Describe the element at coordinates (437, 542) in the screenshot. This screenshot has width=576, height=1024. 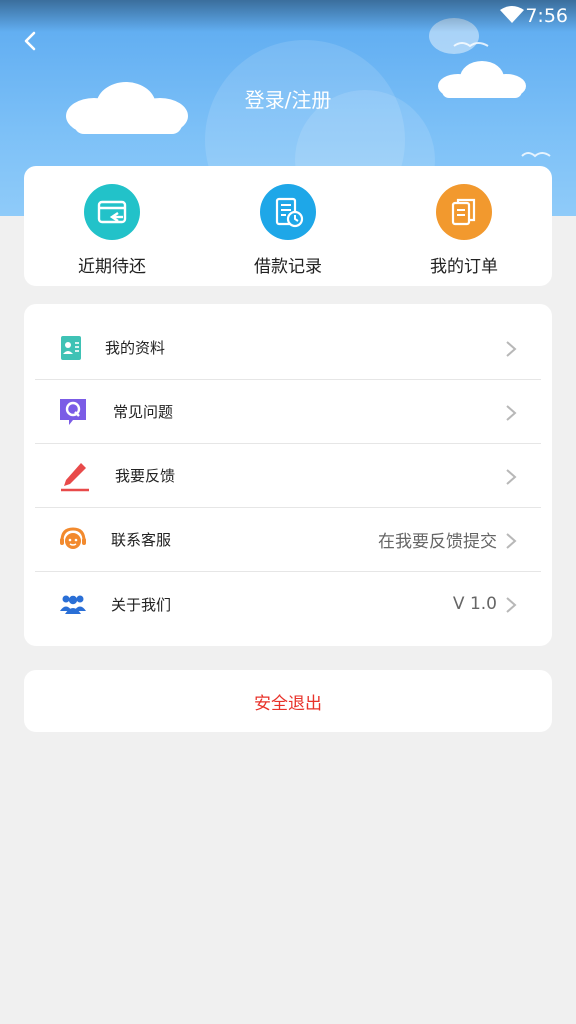
I see `menu-item-value: 在我要反馈提交` at that location.